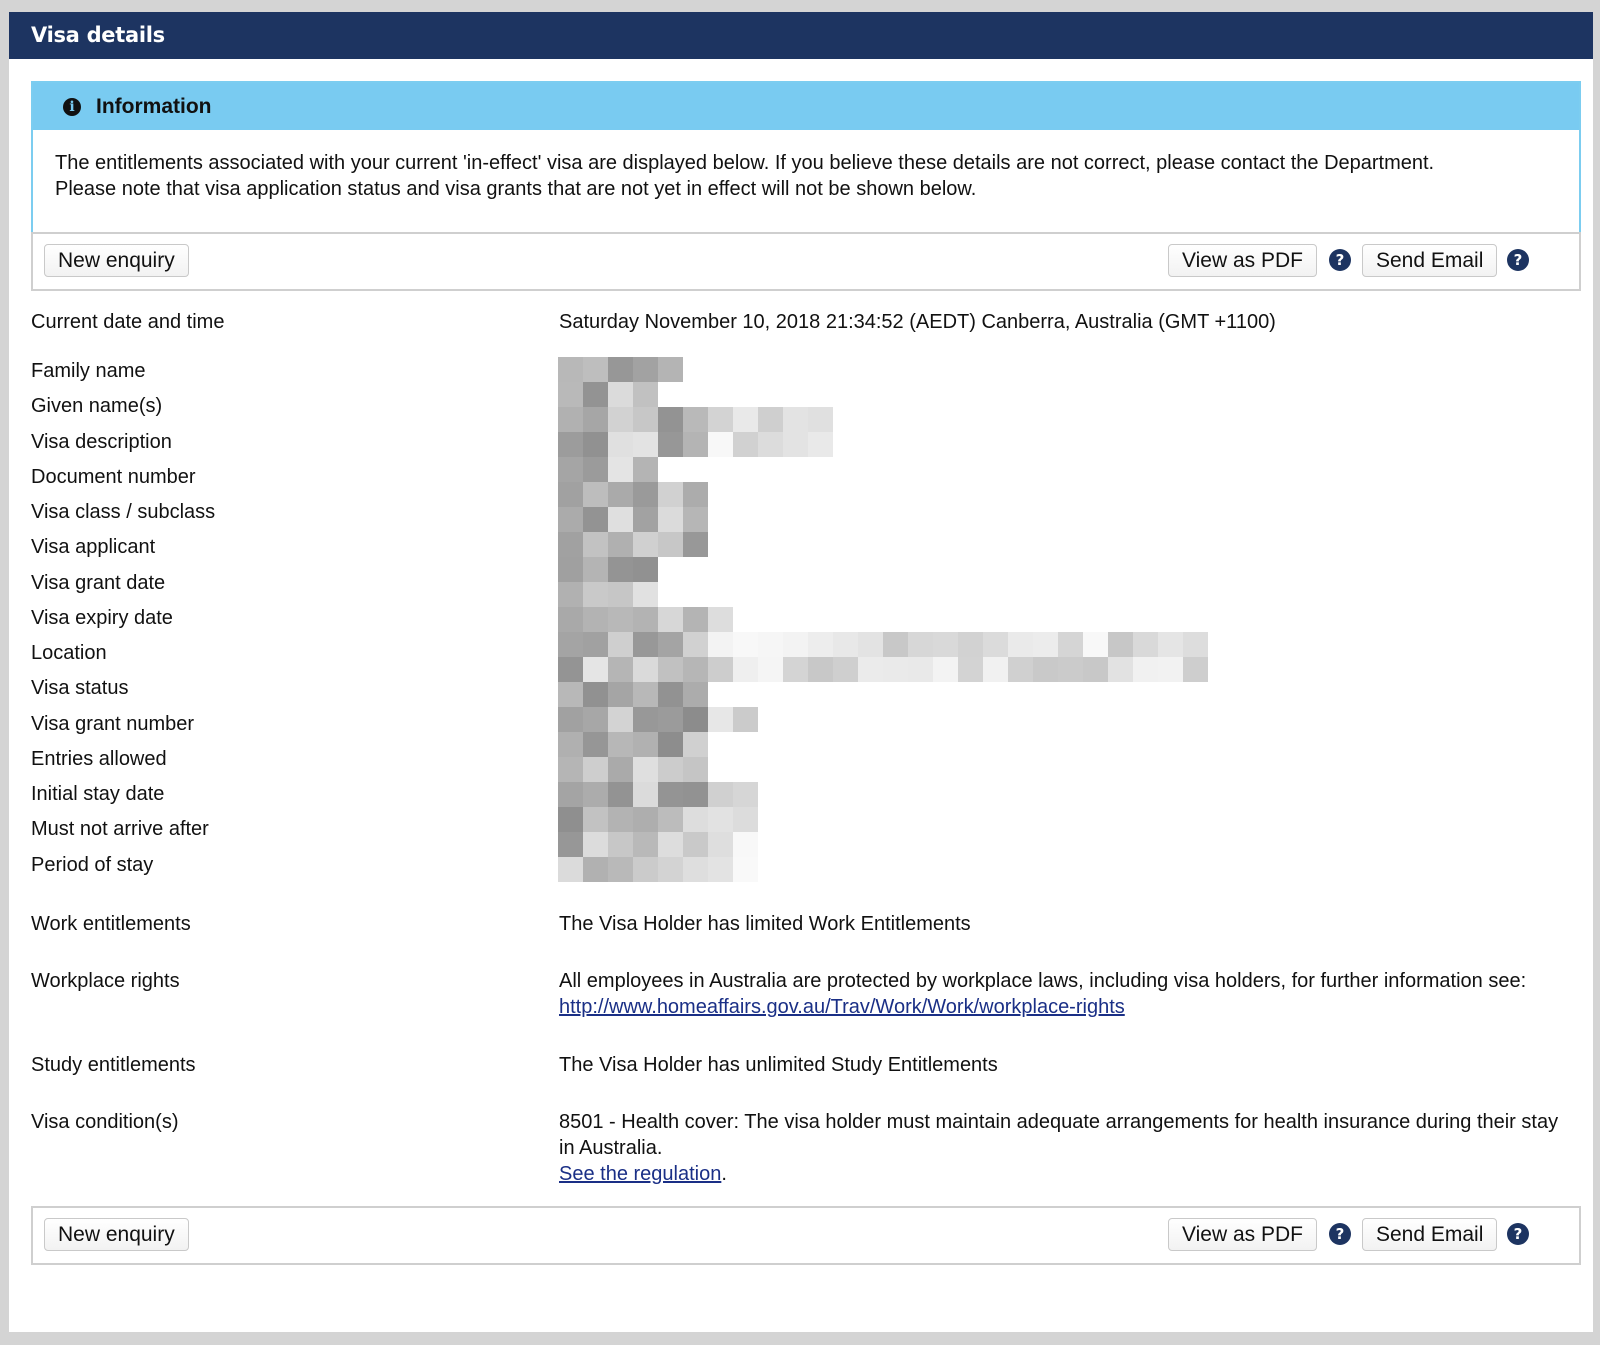 Image resolution: width=1600 pixels, height=1345 pixels. What do you see at coordinates (120, 829) in the screenshot?
I see `must-not-arrive-after-label: Must not arrive after` at bounding box center [120, 829].